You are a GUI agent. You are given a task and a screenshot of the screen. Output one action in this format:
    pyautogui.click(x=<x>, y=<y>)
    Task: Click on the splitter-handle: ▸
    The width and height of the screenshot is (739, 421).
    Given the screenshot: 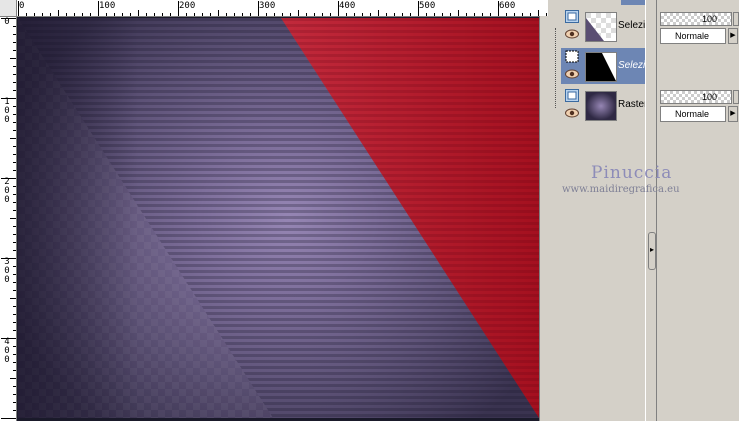 What is the action you would take?
    pyautogui.click(x=652, y=251)
    